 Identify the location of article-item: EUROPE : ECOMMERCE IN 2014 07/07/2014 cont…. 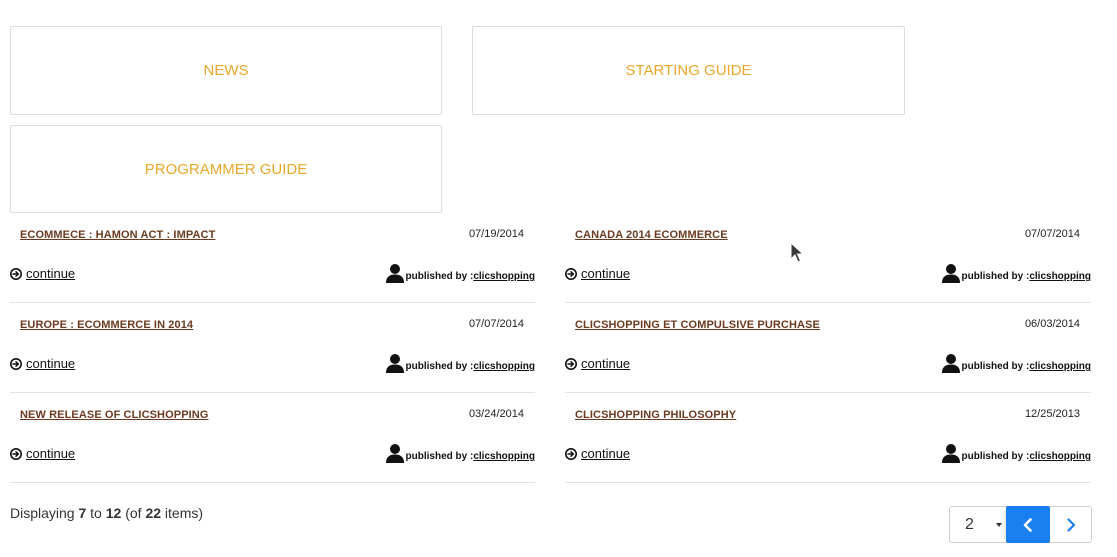
(272, 348).